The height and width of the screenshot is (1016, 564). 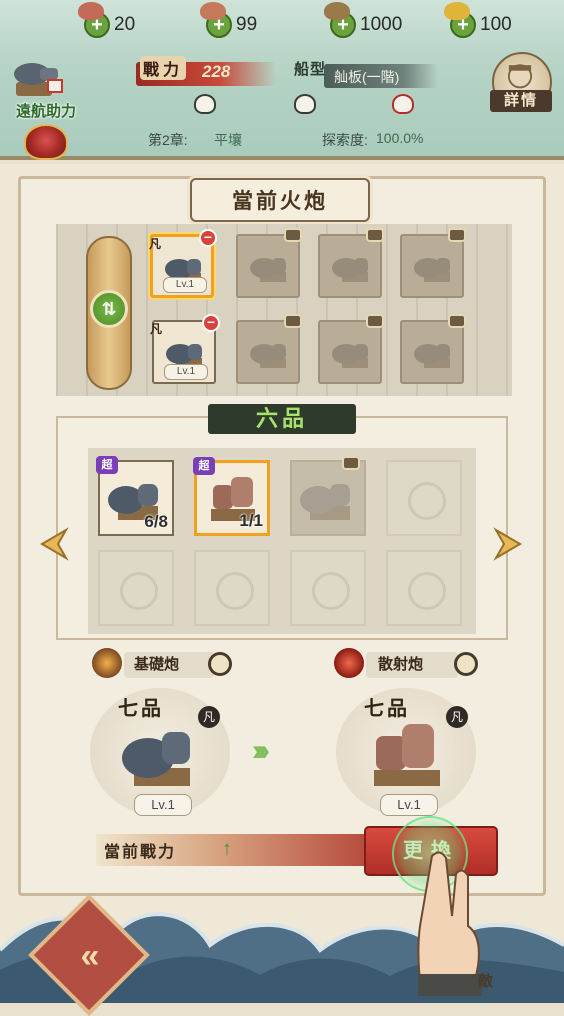 I want to click on locked-item-slot, so click(x=328, y=496).